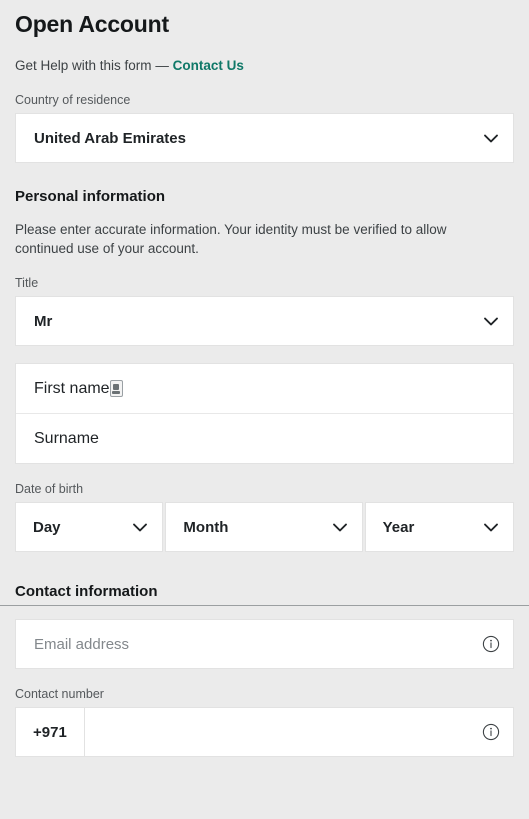  I want to click on first-name-placeholder: First name, so click(72, 388).